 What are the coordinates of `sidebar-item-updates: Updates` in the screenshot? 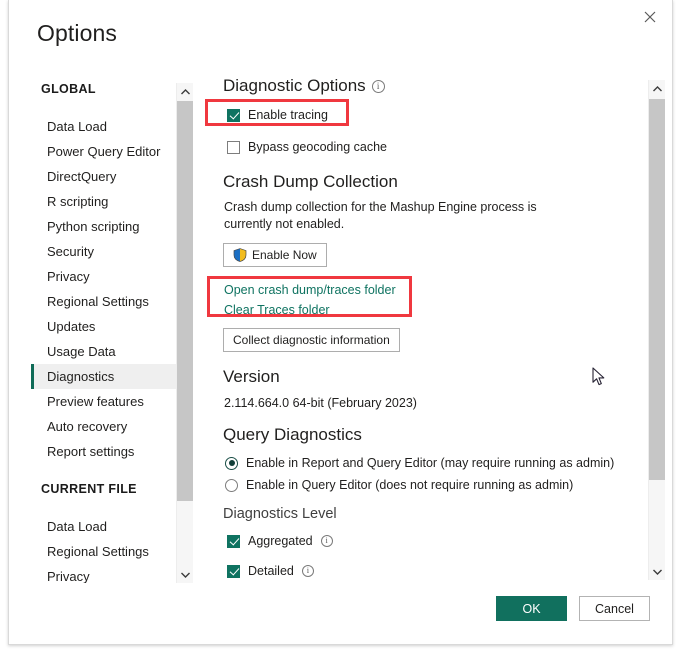 It's located at (103, 326).